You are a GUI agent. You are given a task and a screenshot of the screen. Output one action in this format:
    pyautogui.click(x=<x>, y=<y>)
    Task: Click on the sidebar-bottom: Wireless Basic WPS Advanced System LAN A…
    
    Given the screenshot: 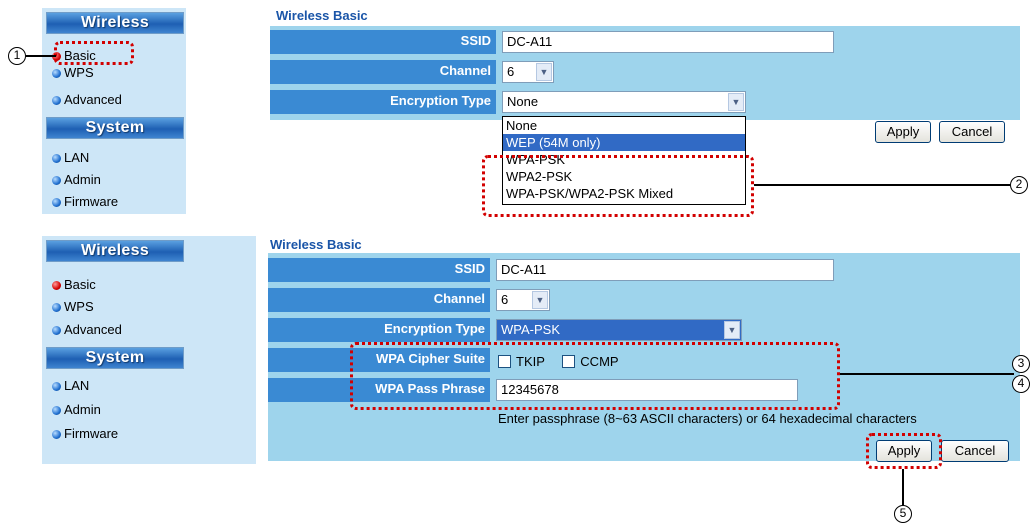 What is the action you would take?
    pyautogui.click(x=149, y=350)
    